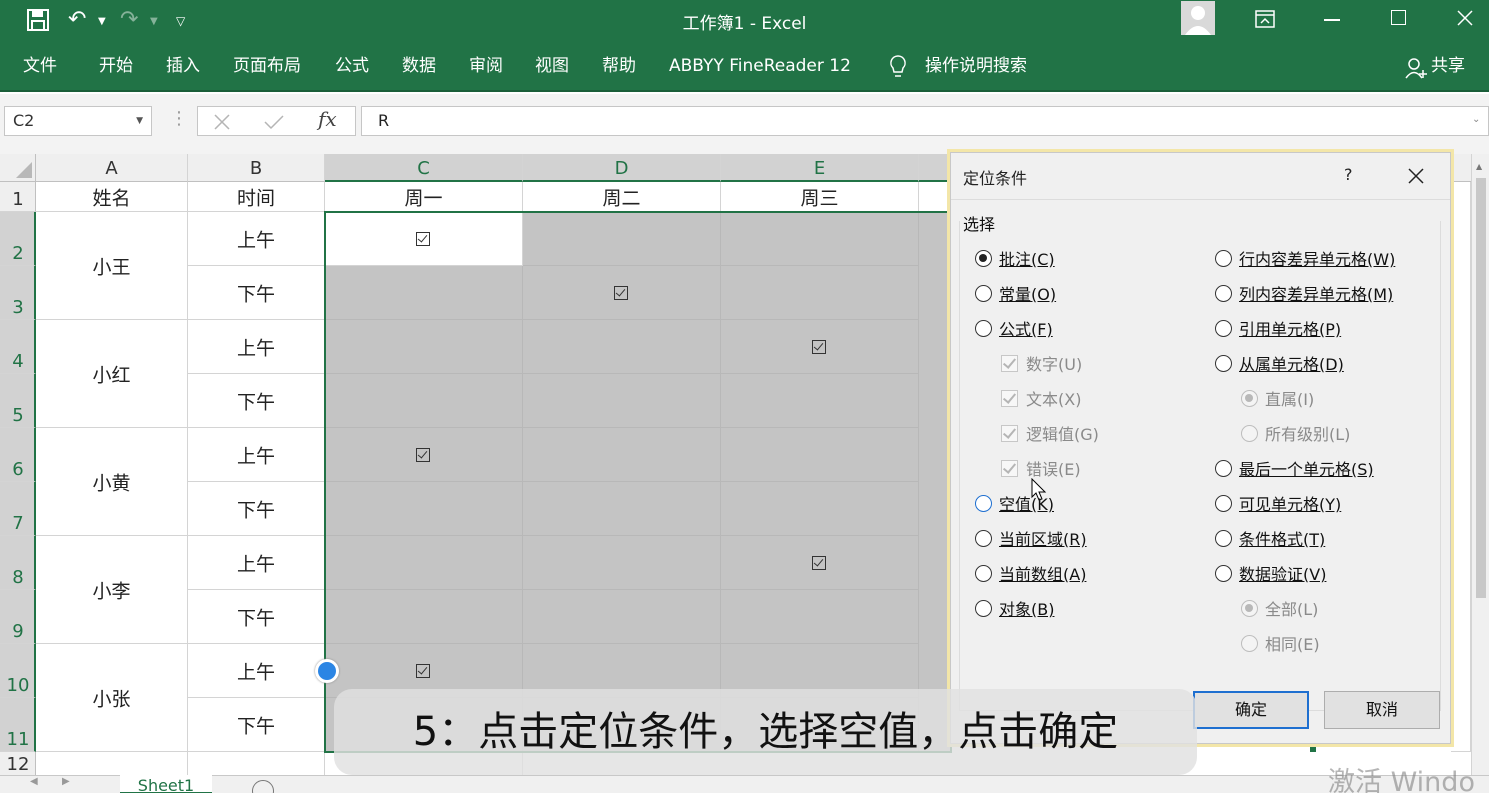 This screenshot has width=1489, height=793. Describe the element at coordinates (820, 239) in the screenshot. I see `cell-e2` at that location.